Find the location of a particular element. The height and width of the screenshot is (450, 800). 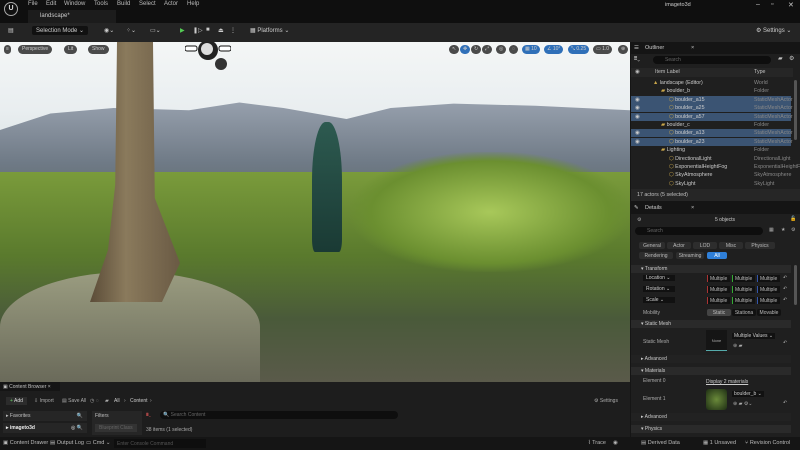

display-materials-link: Display 2 materials is located at coordinates (727, 382).